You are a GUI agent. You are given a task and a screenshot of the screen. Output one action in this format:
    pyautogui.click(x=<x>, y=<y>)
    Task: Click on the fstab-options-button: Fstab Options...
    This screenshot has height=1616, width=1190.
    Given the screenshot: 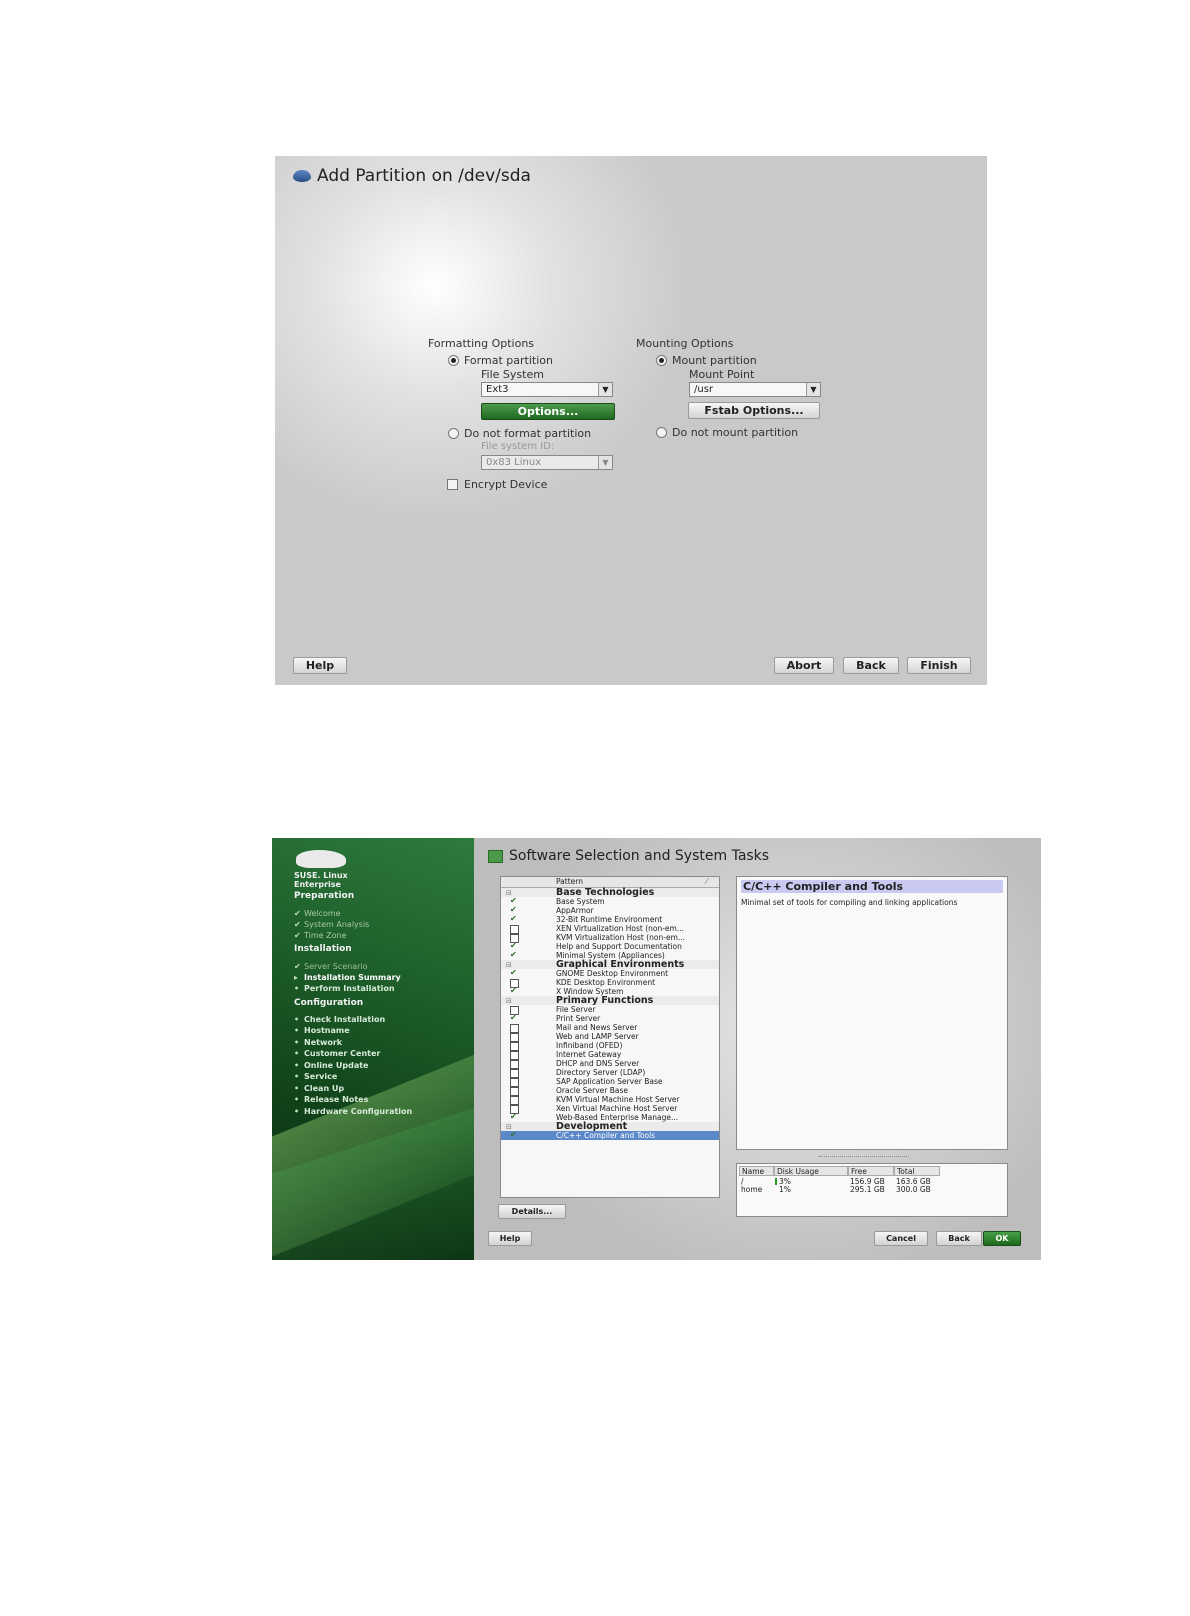 What is the action you would take?
    pyautogui.click(x=754, y=410)
    